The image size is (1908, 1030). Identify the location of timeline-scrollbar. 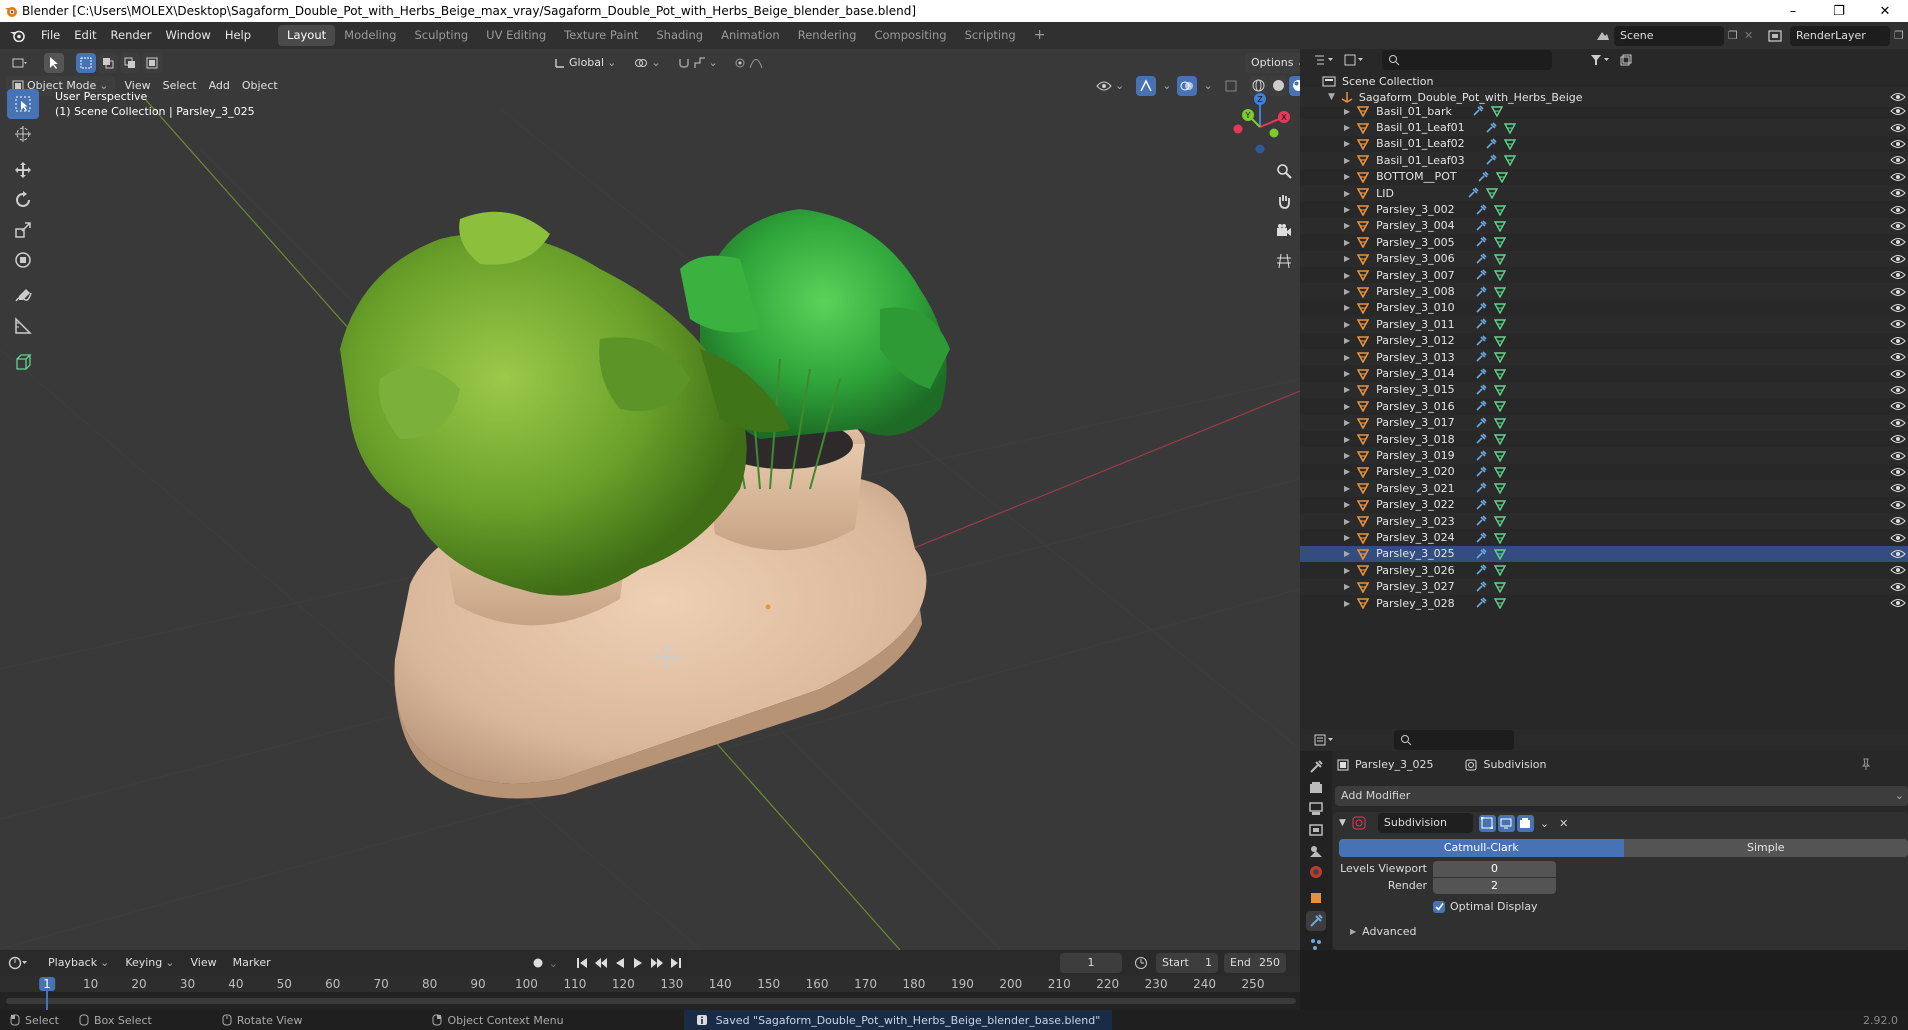
(651, 1001).